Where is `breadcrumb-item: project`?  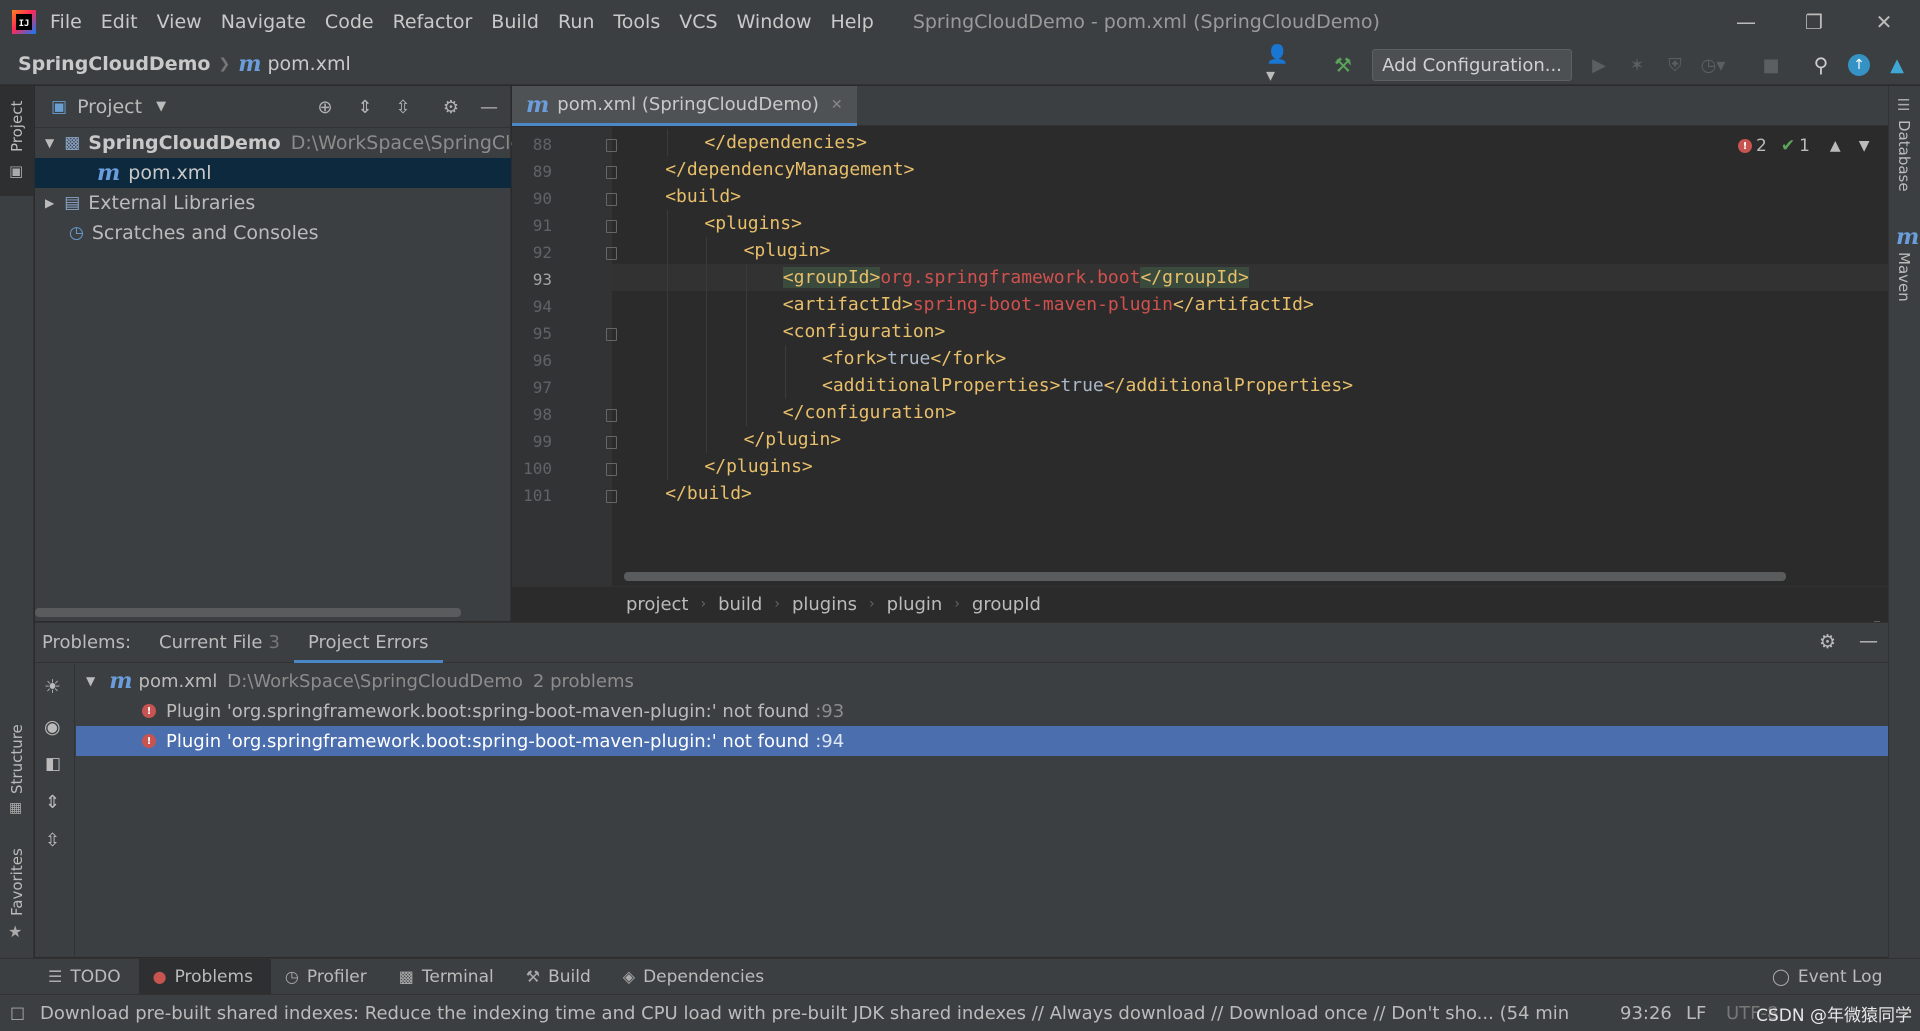
breadcrumb-item: project is located at coordinates (657, 604).